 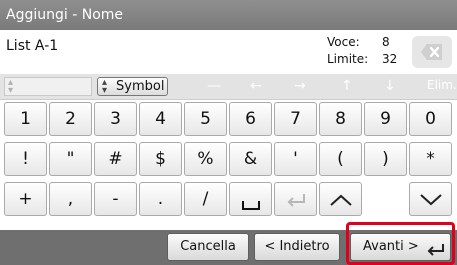 I want to click on enter-icon, so click(x=296, y=200).